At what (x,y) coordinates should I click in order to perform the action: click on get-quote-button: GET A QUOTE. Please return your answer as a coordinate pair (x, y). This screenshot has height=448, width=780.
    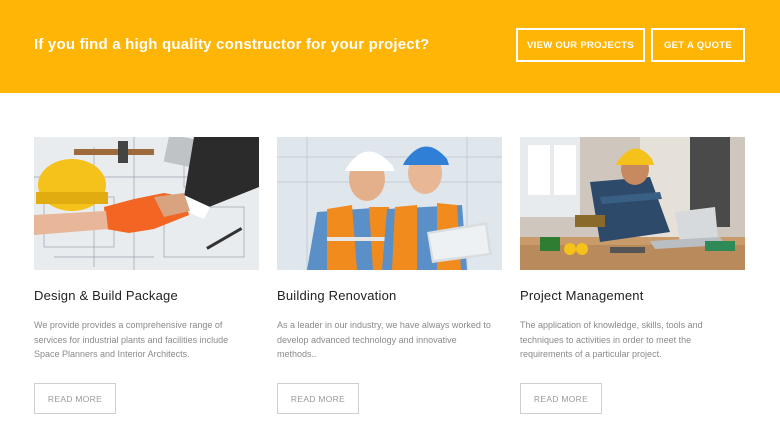
    Looking at the image, I should click on (698, 45).